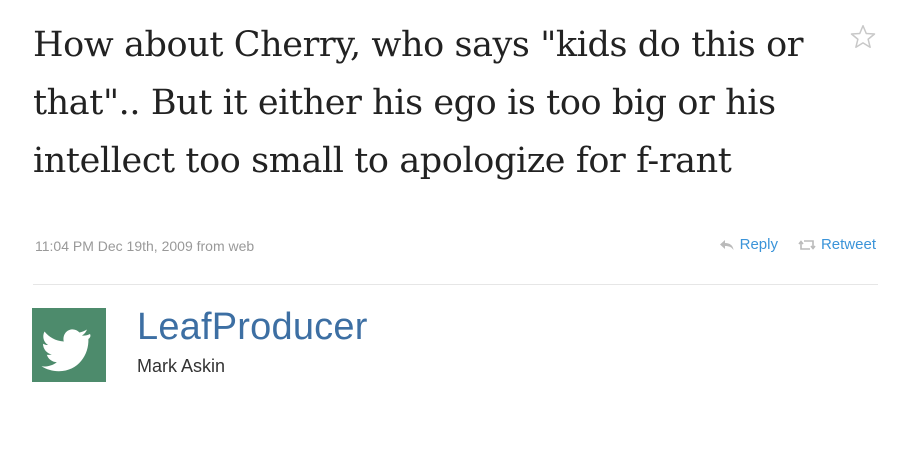  Describe the element at coordinates (181, 366) in the screenshot. I see `author-full-name: Mark Askin` at that location.